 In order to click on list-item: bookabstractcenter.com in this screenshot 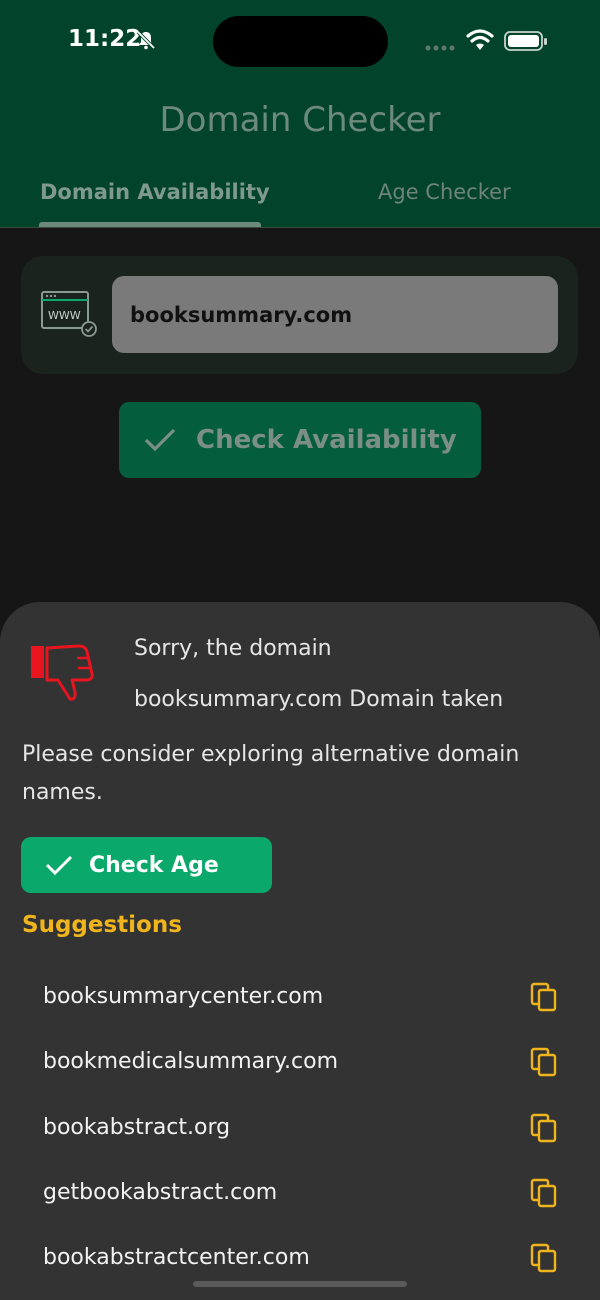, I will do `click(300, 1271)`.